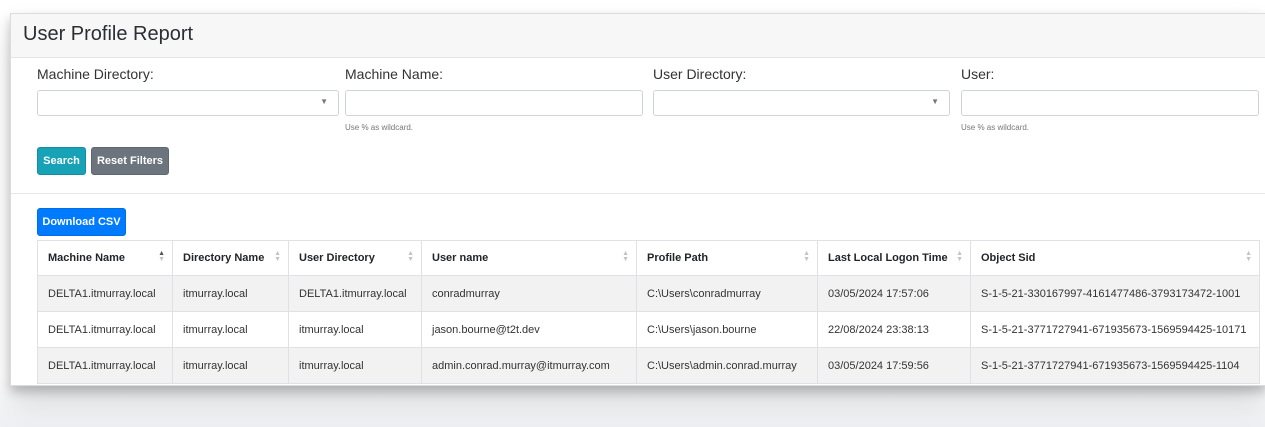 Image resolution: width=1265 pixels, height=427 pixels. Describe the element at coordinates (394, 74) in the screenshot. I see `machine-name-label: Machine Name:` at that location.